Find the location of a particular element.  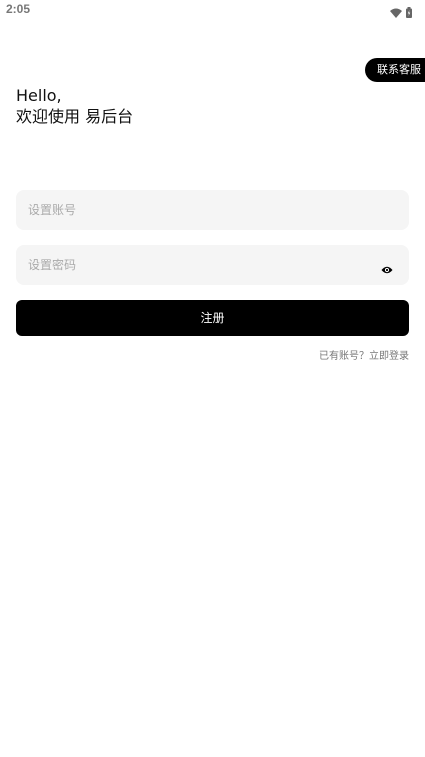

greeting-welcome: 欢迎使用 易后台 is located at coordinates (75, 116).